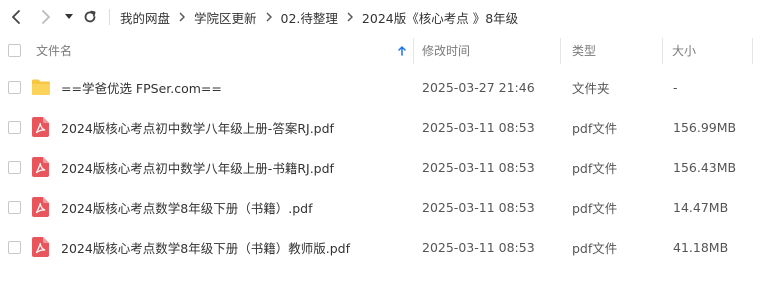 This screenshot has height=284, width=760. I want to click on forward-button, so click(46, 17).